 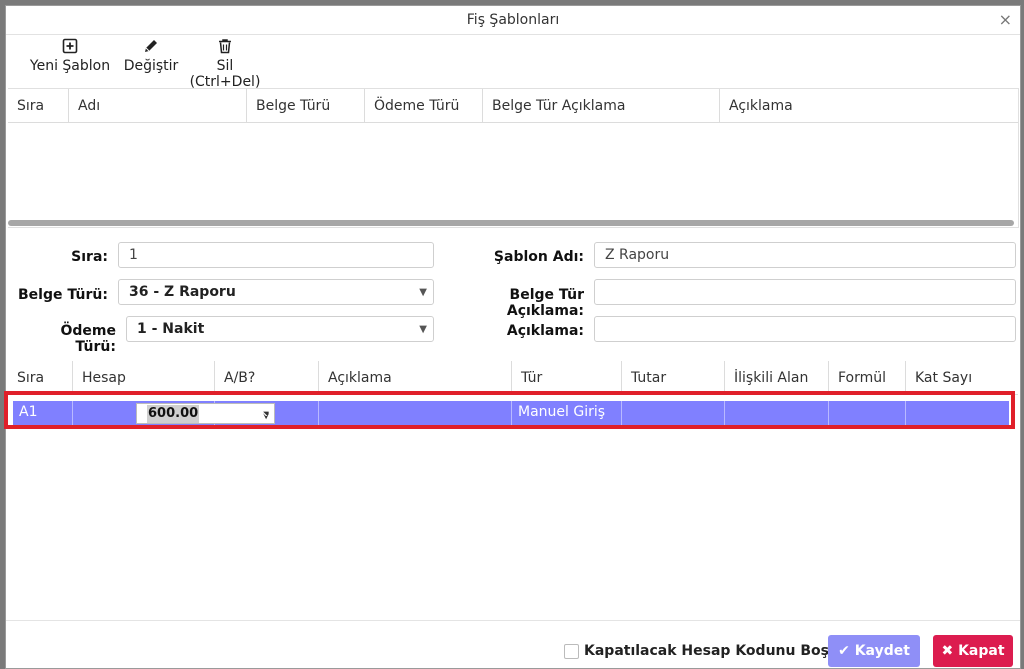 I want to click on trash-icon, so click(x=225, y=46).